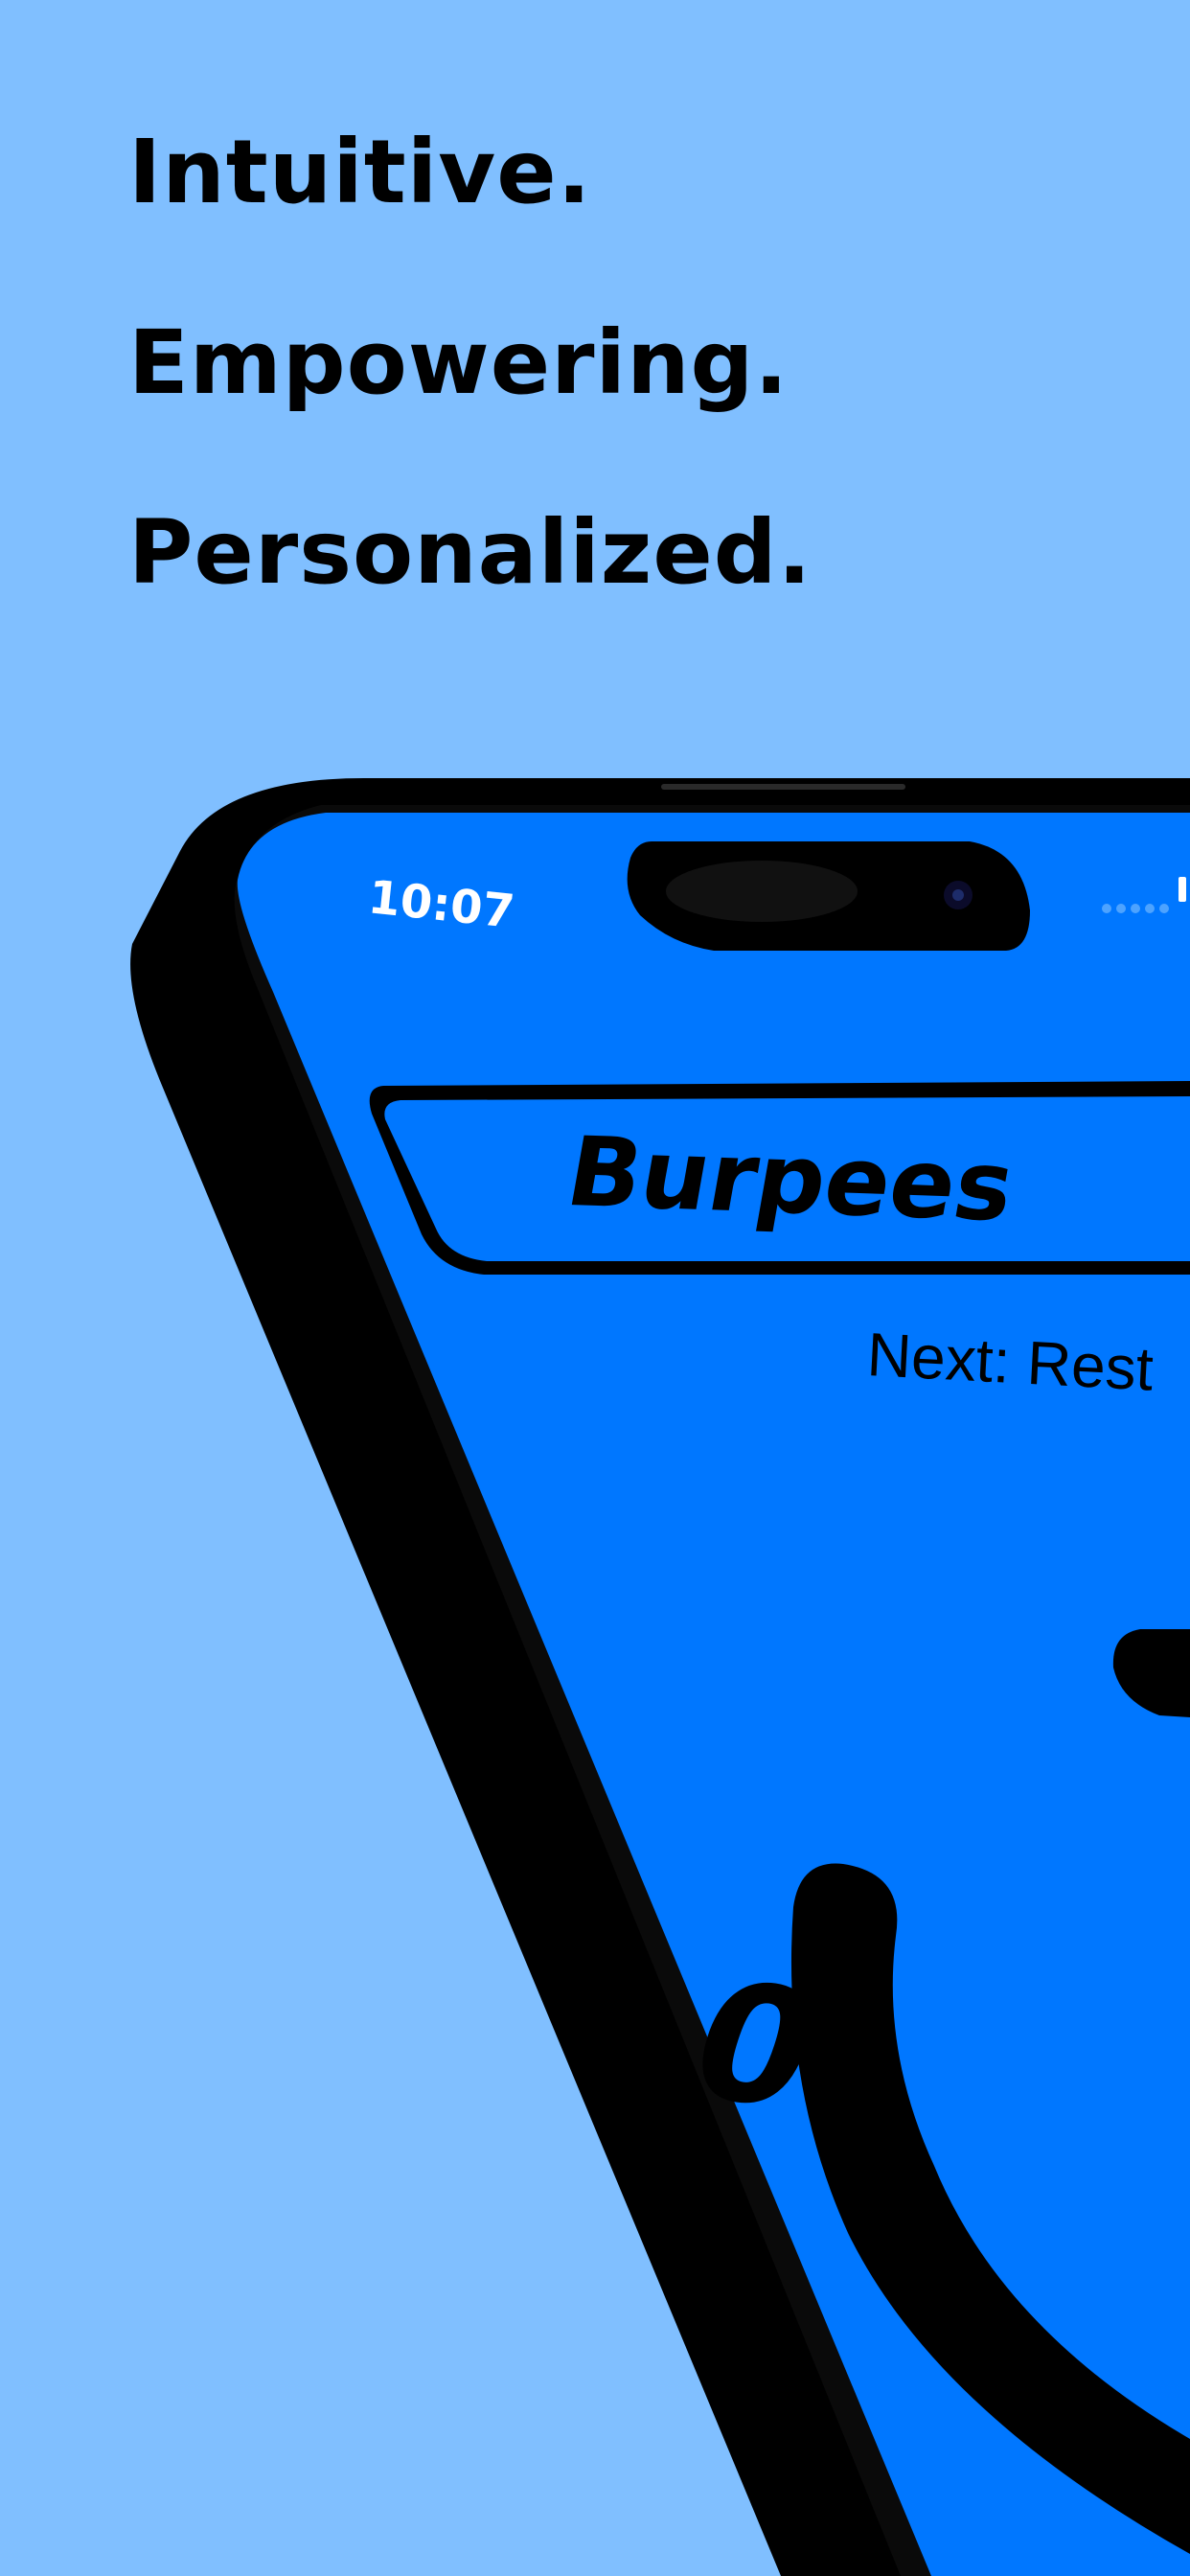  What do you see at coordinates (1183, 889) in the screenshot?
I see `status-bar-partial-icon` at bounding box center [1183, 889].